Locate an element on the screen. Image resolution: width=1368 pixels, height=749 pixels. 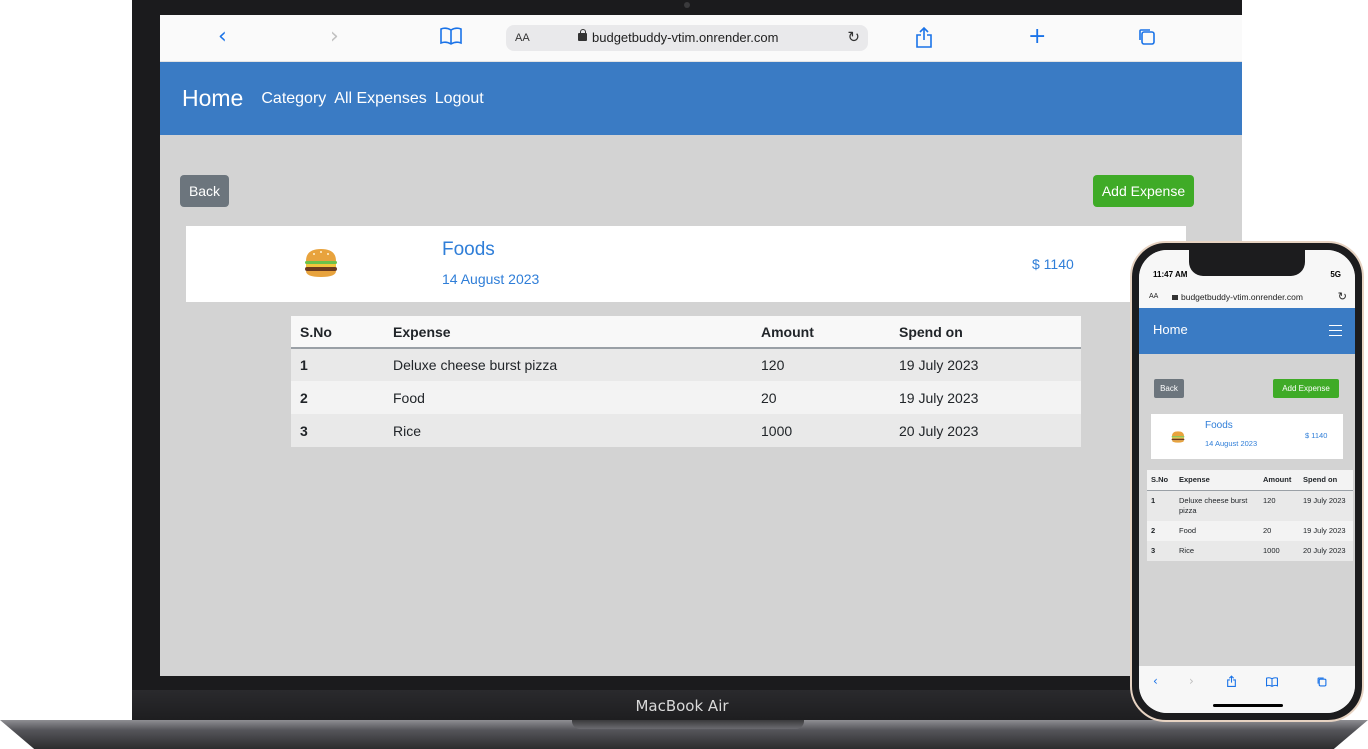
category-total: $ 1140 is located at coordinates (1053, 264).